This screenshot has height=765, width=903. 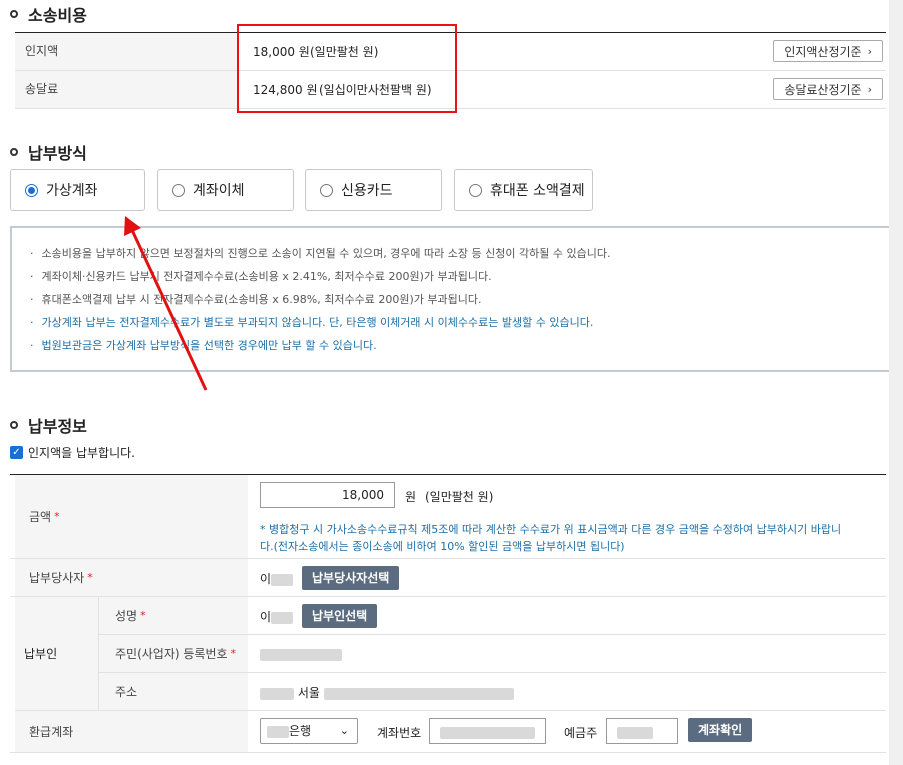 I want to click on verify-account-button: 계좌확인, so click(x=720, y=730).